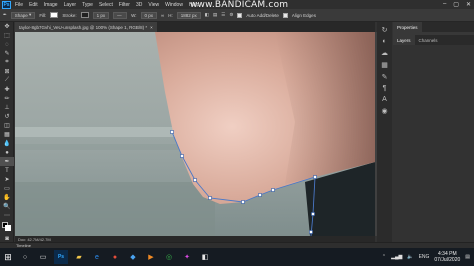 Image resolution: width=474 pixels, height=266 pixels. Describe the element at coordinates (7, 35) in the screenshot. I see `marquee-tool-icon: ⬚` at that location.